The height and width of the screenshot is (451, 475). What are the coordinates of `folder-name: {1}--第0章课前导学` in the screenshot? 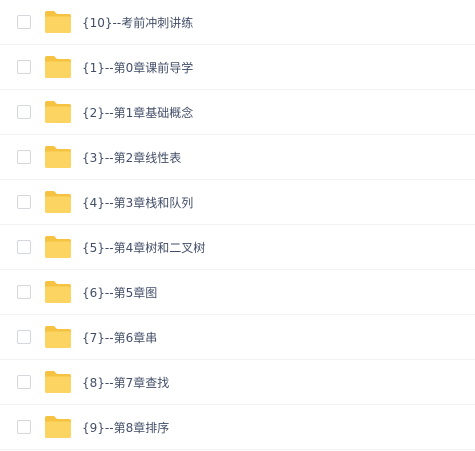 It's located at (137, 67).